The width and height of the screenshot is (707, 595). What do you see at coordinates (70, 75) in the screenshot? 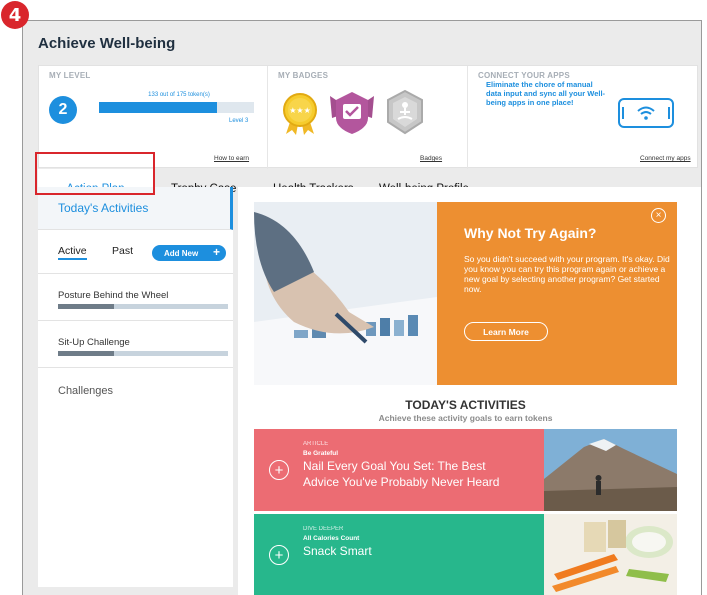
I see `my-level-heading: MY LEVEL` at bounding box center [70, 75].